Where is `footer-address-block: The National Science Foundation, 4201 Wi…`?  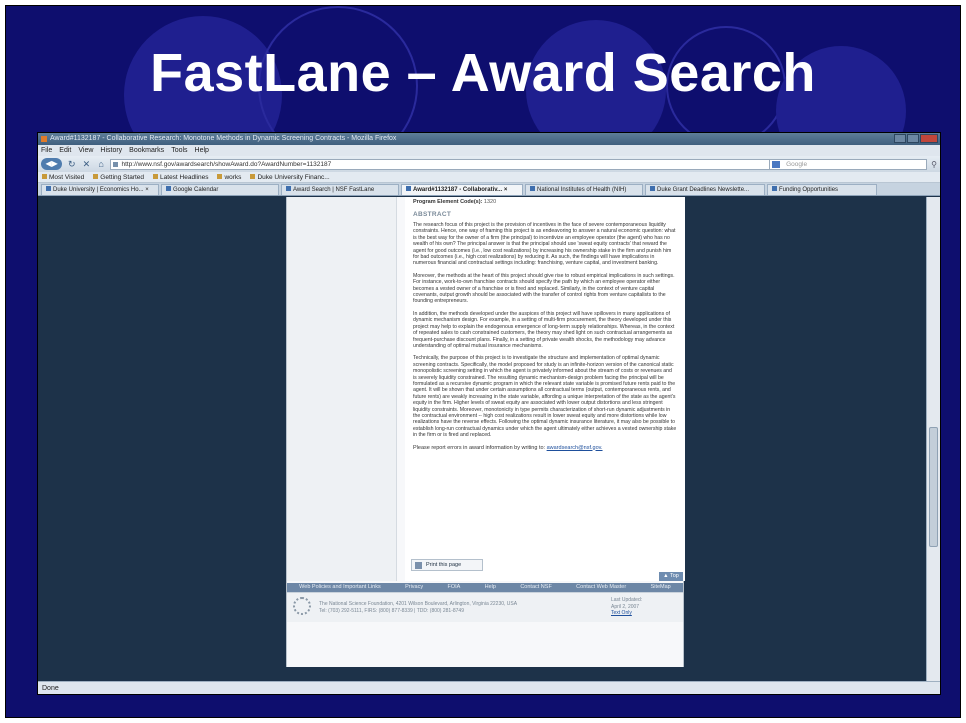 footer-address-block: The National Science Foundation, 4201 Wi… is located at coordinates (454, 608).